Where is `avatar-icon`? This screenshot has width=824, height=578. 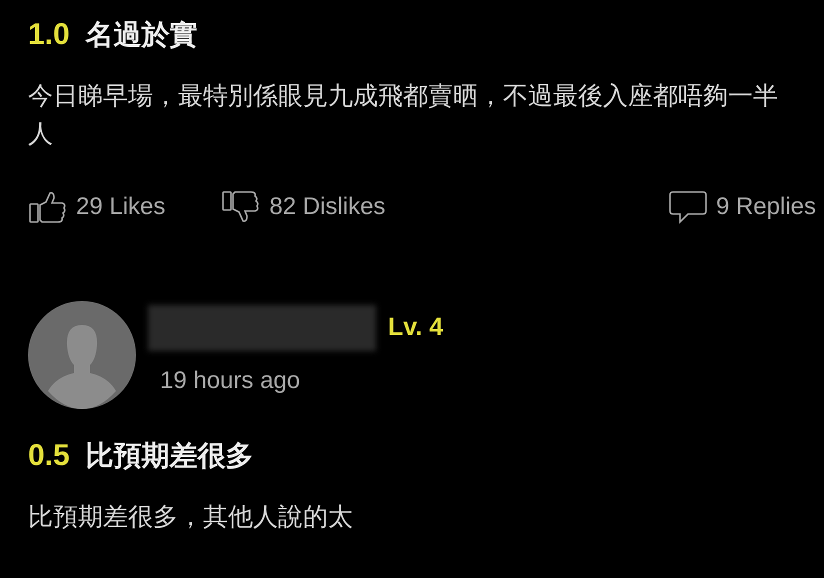
avatar-icon is located at coordinates (82, 355).